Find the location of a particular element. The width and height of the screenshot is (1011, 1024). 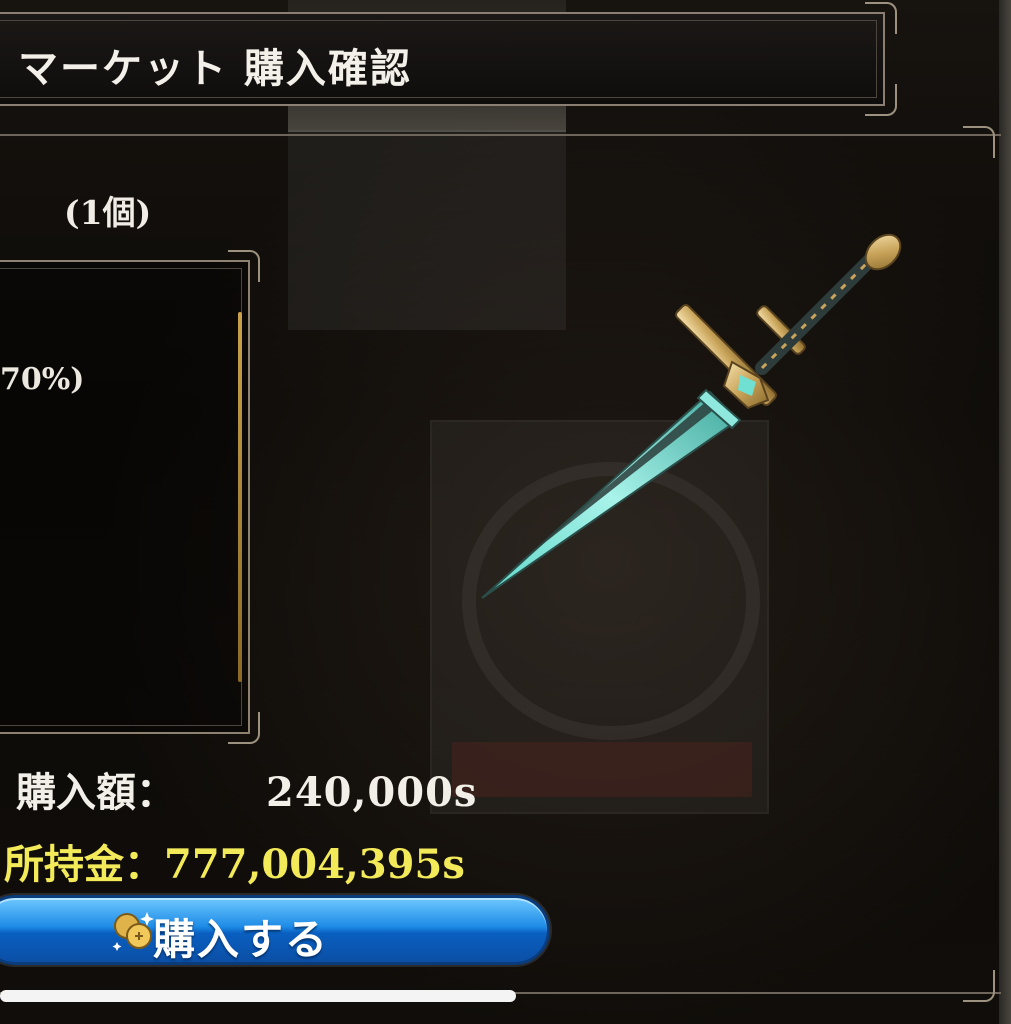

price-row: 購入額： 240,000s is located at coordinates (246, 789).